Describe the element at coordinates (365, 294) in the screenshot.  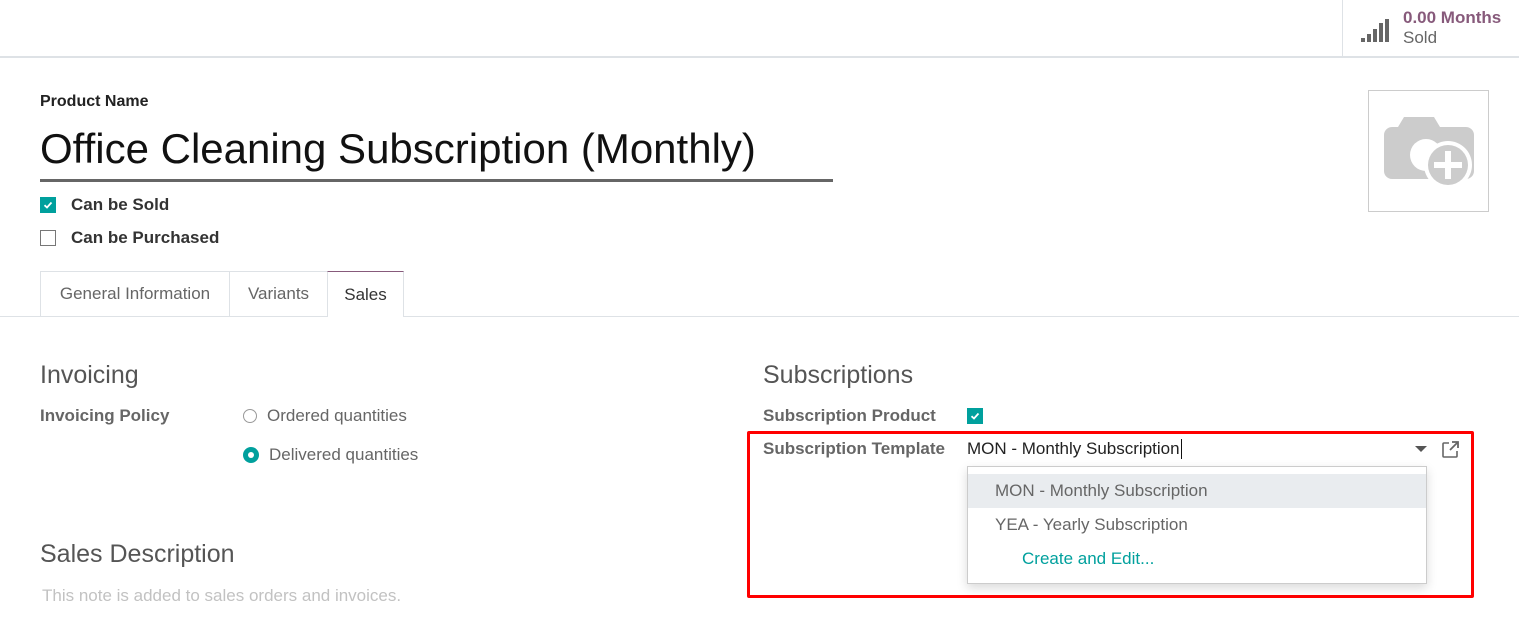
I see `tab-sales: Sales` at that location.